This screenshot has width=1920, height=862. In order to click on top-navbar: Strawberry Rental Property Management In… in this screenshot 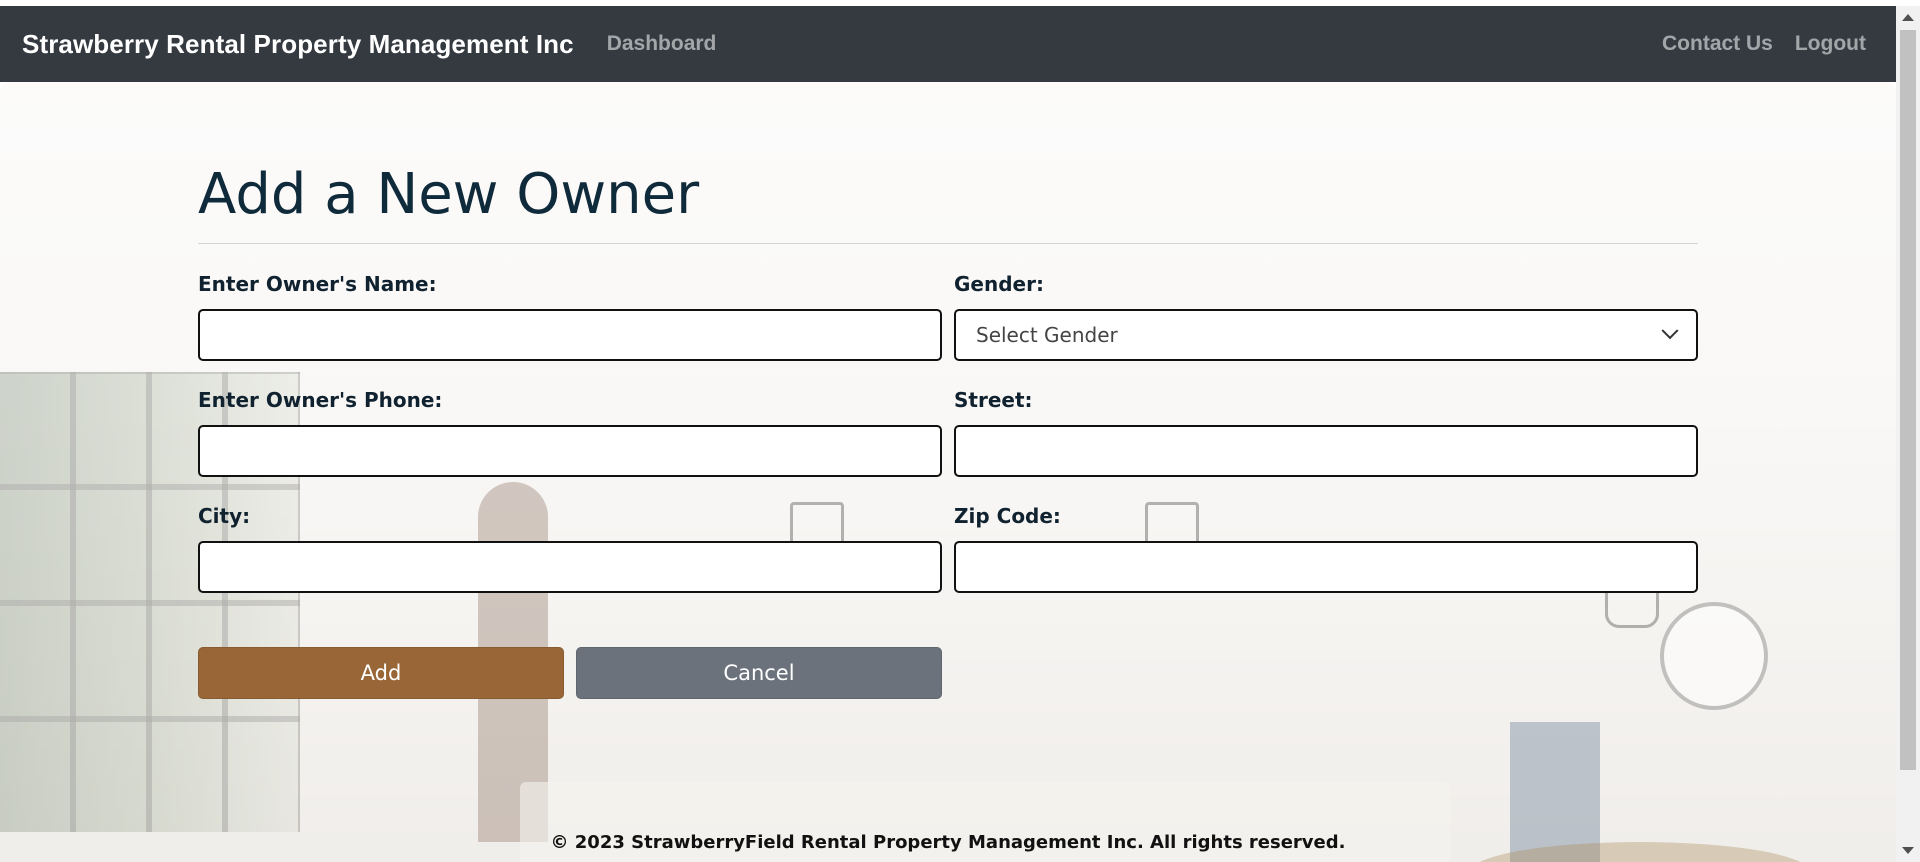, I will do `click(948, 44)`.